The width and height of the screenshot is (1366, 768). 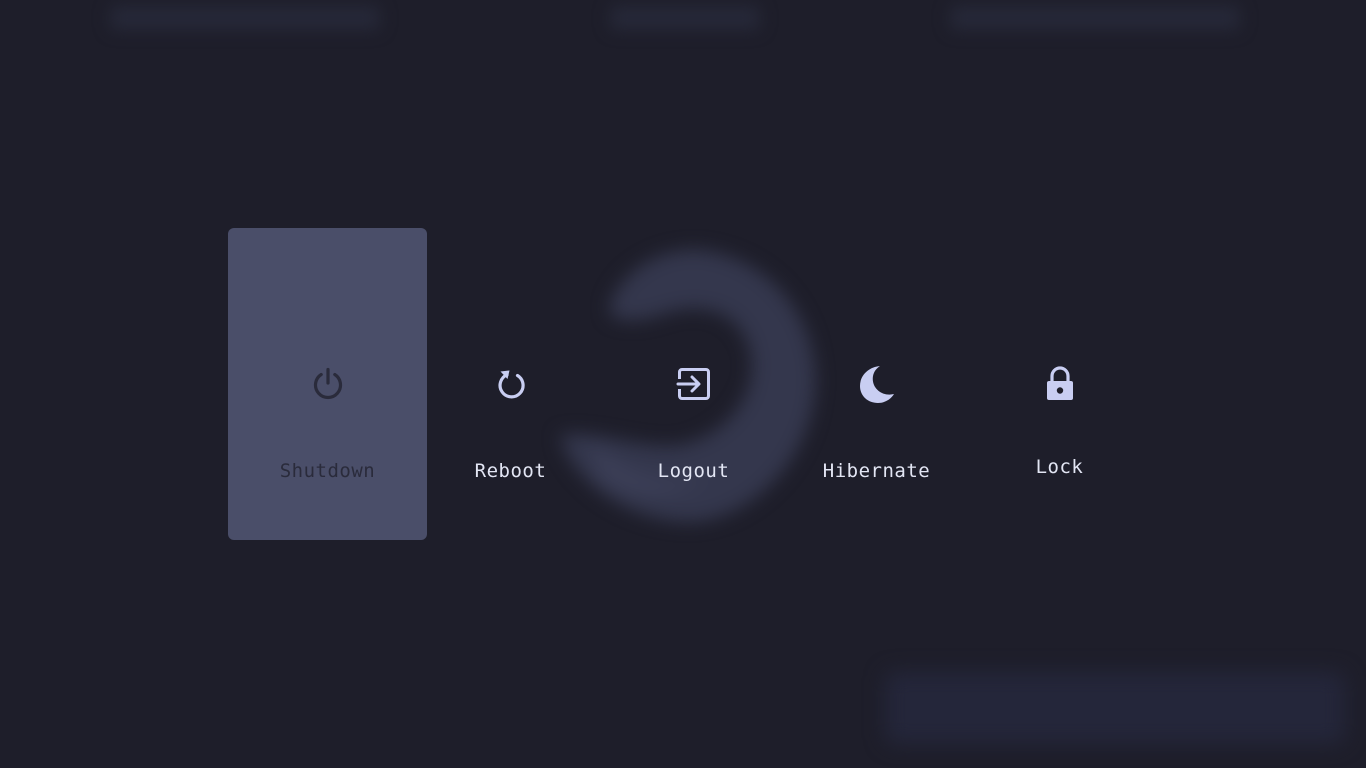 What do you see at coordinates (510, 471) in the screenshot?
I see `reboot-label: Reboot` at bounding box center [510, 471].